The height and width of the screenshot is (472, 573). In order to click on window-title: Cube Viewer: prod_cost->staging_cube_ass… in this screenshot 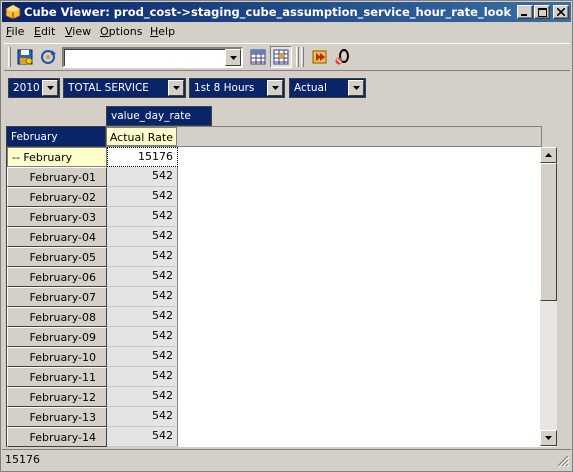, I will do `click(268, 12)`.